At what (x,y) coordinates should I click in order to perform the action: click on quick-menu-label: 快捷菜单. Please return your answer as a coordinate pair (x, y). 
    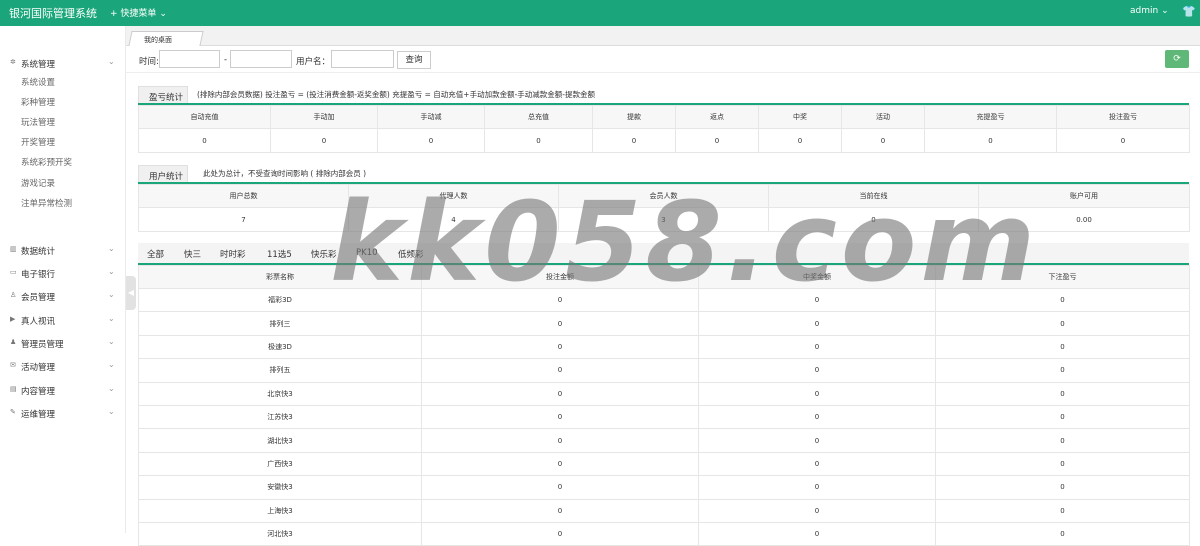
    Looking at the image, I should click on (138, 14).